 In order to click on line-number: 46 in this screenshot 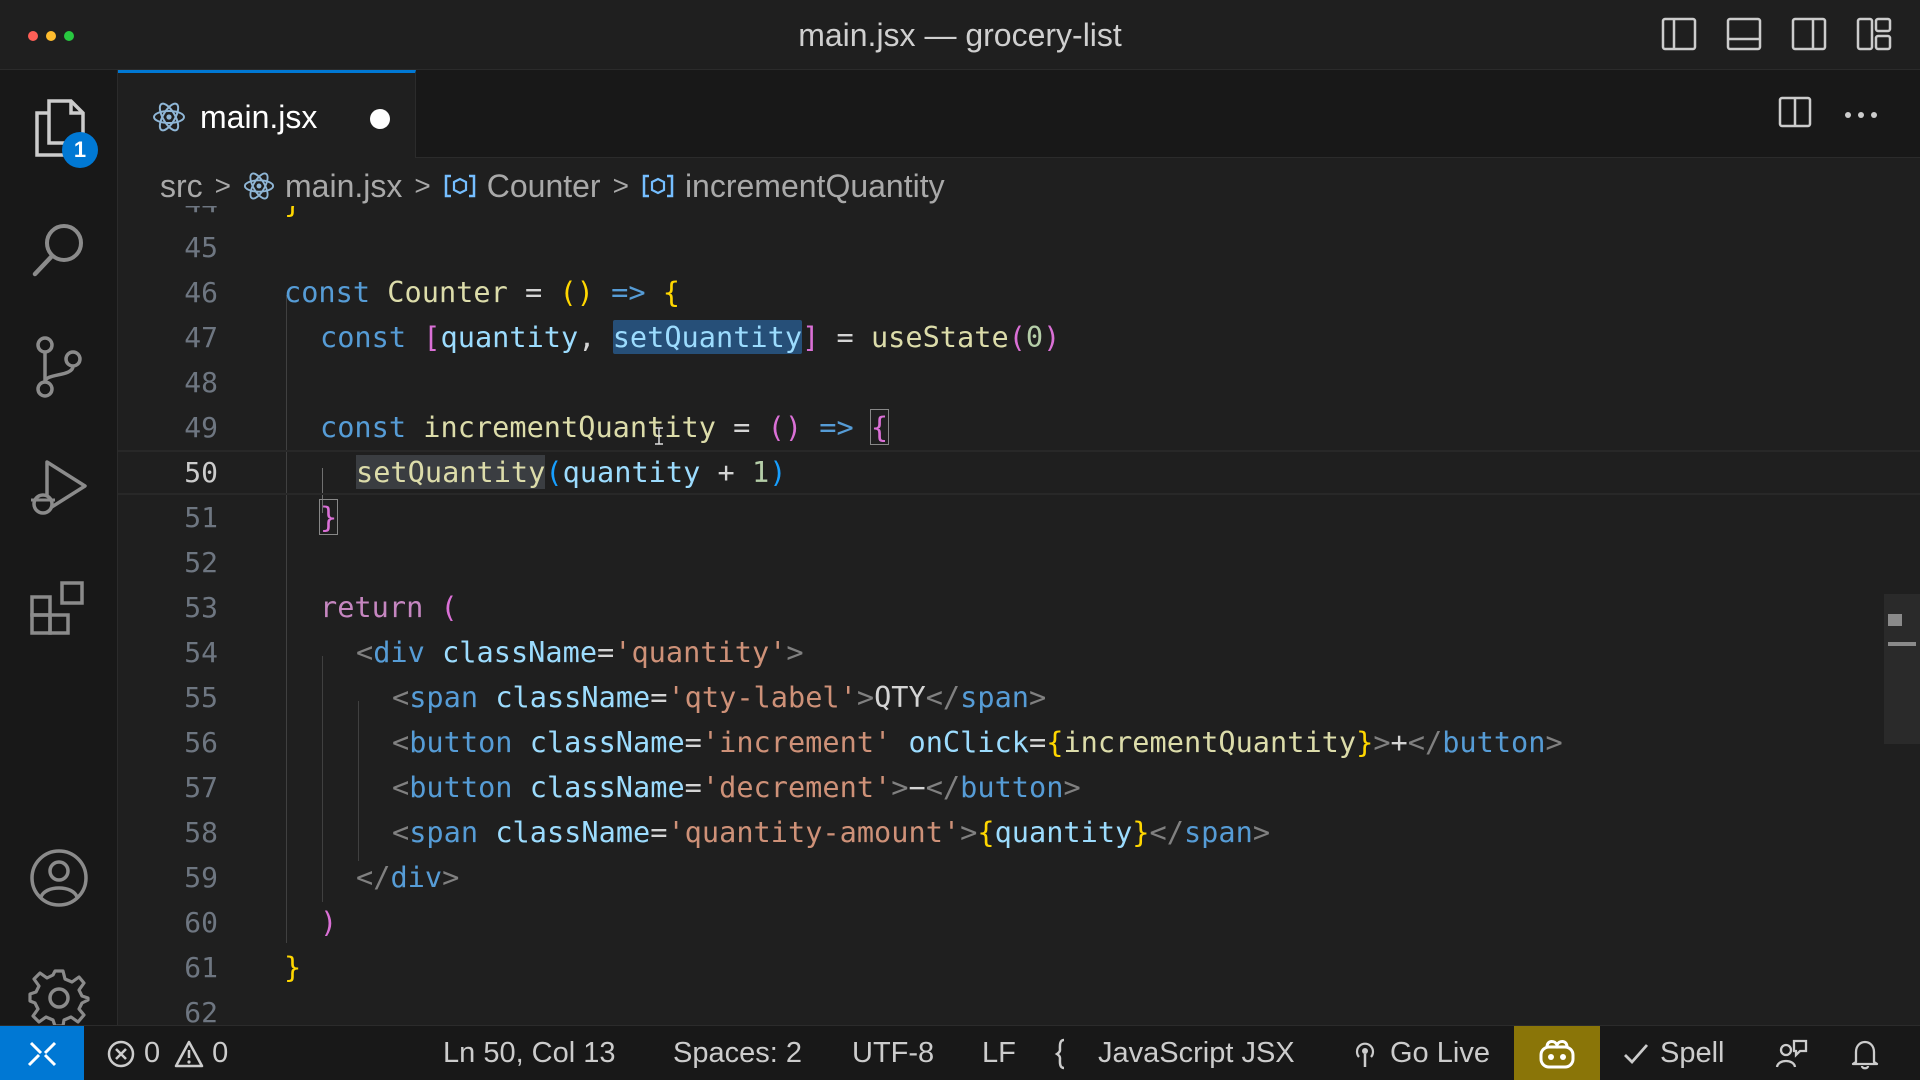, I will do `click(201, 292)`.